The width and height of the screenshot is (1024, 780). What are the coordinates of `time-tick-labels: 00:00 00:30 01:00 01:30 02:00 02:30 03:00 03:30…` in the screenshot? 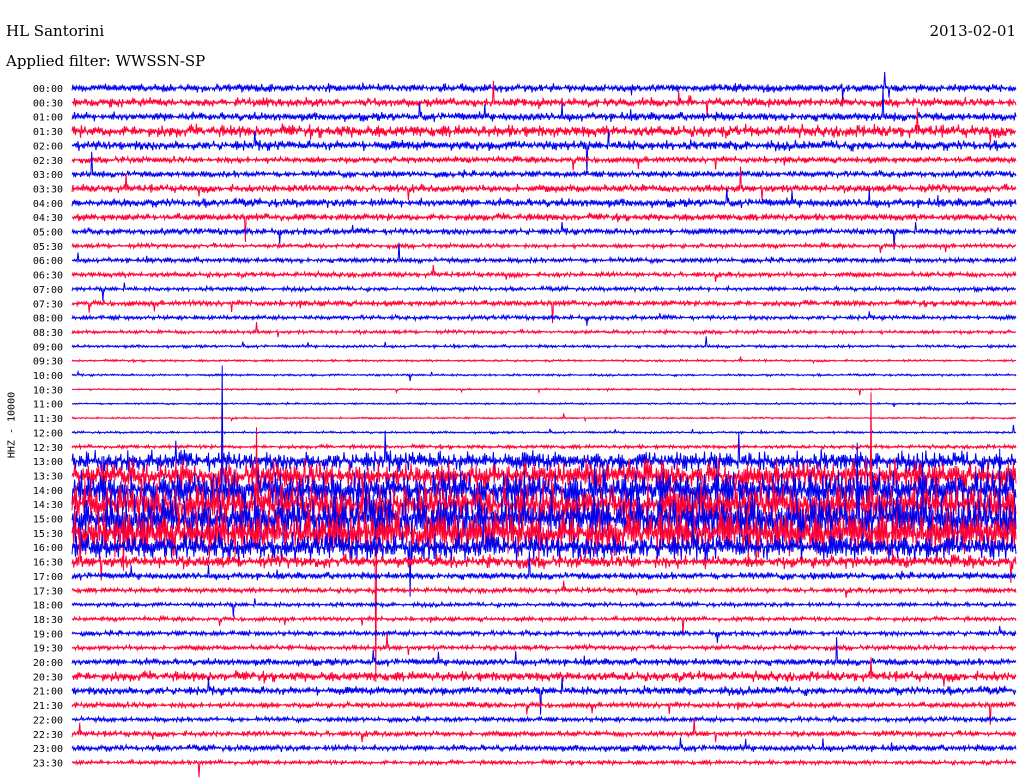 It's located at (48, 426).